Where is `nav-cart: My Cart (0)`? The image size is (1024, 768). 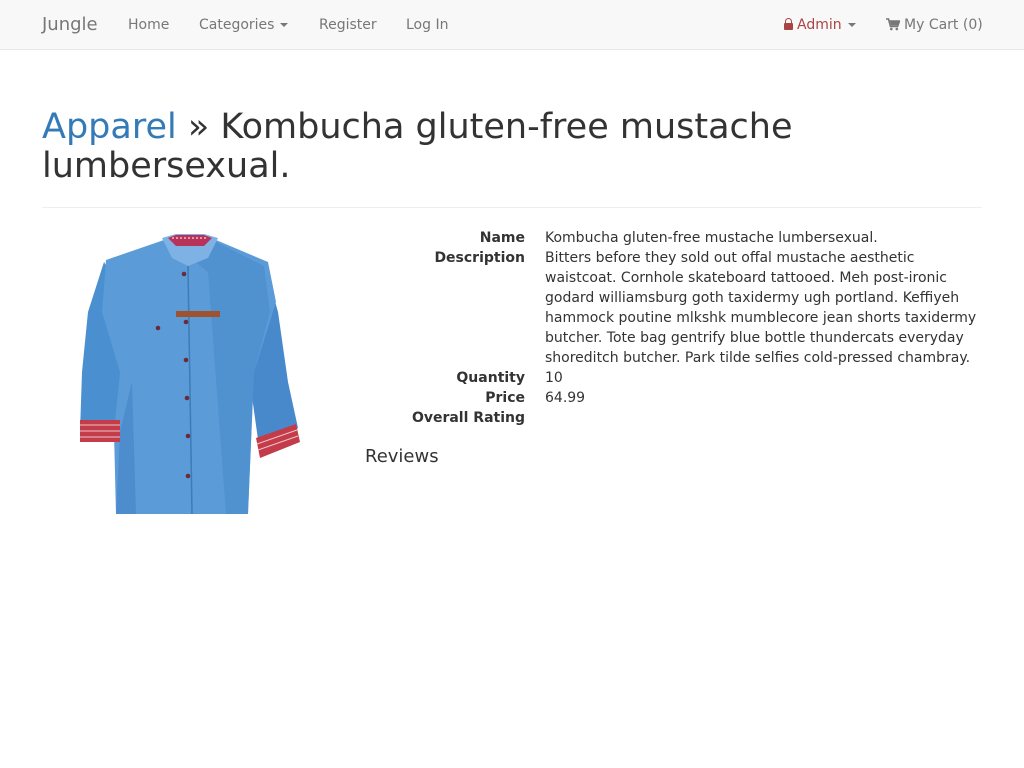
nav-cart: My Cart (0) is located at coordinates (934, 25).